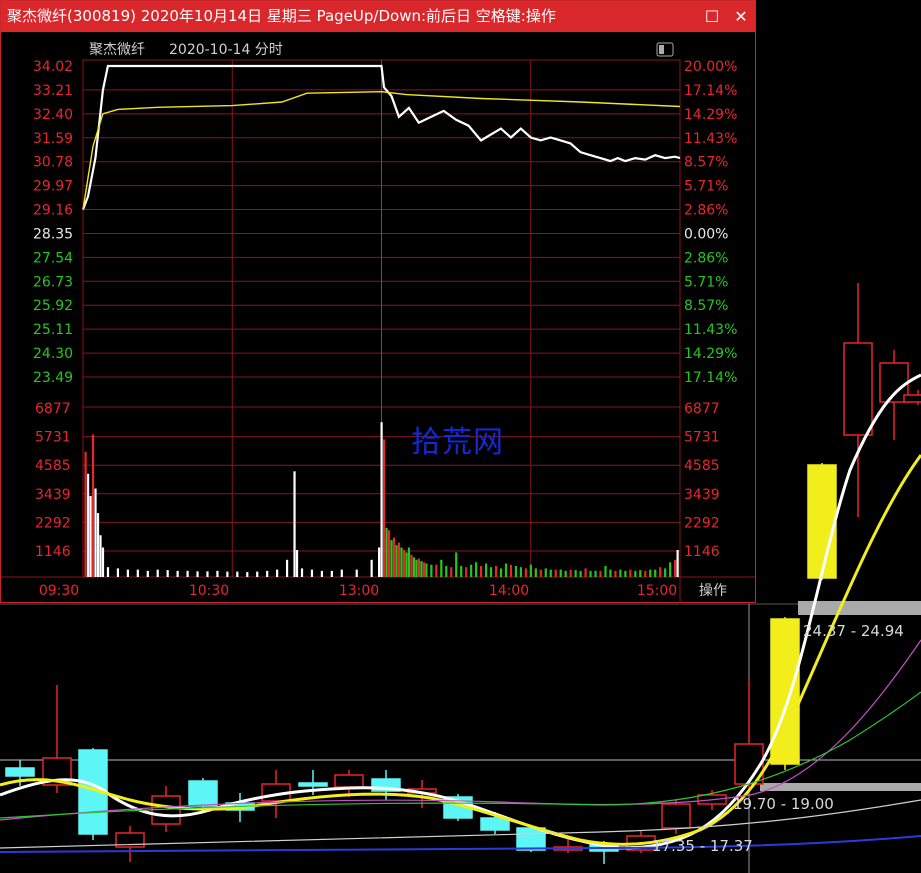 The height and width of the screenshot is (873, 921). Describe the element at coordinates (853, 631) in the screenshot. I see `price-range-label: 24.37 - 24.94` at that location.